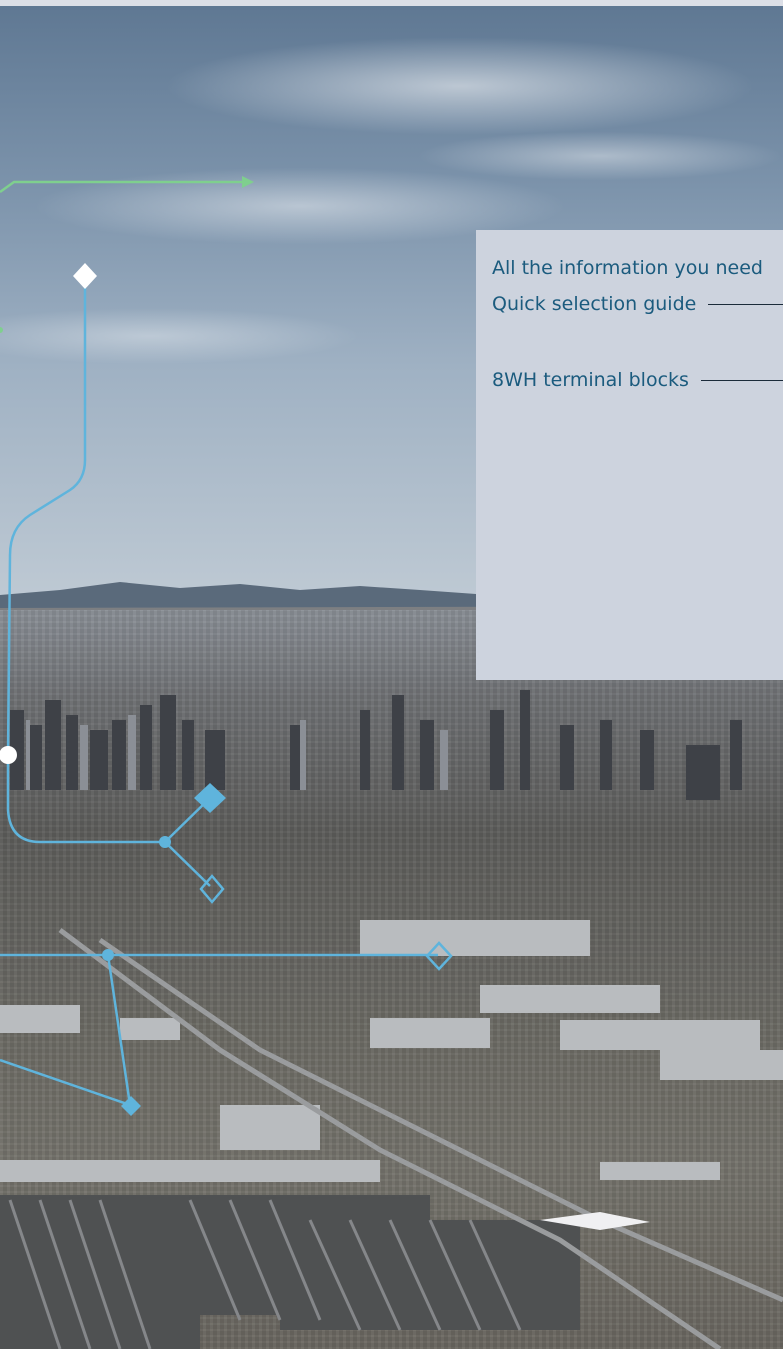 Image resolution: width=783 pixels, height=1349 pixels. What do you see at coordinates (376, 745) in the screenshot?
I see `city-skyline` at bounding box center [376, 745].